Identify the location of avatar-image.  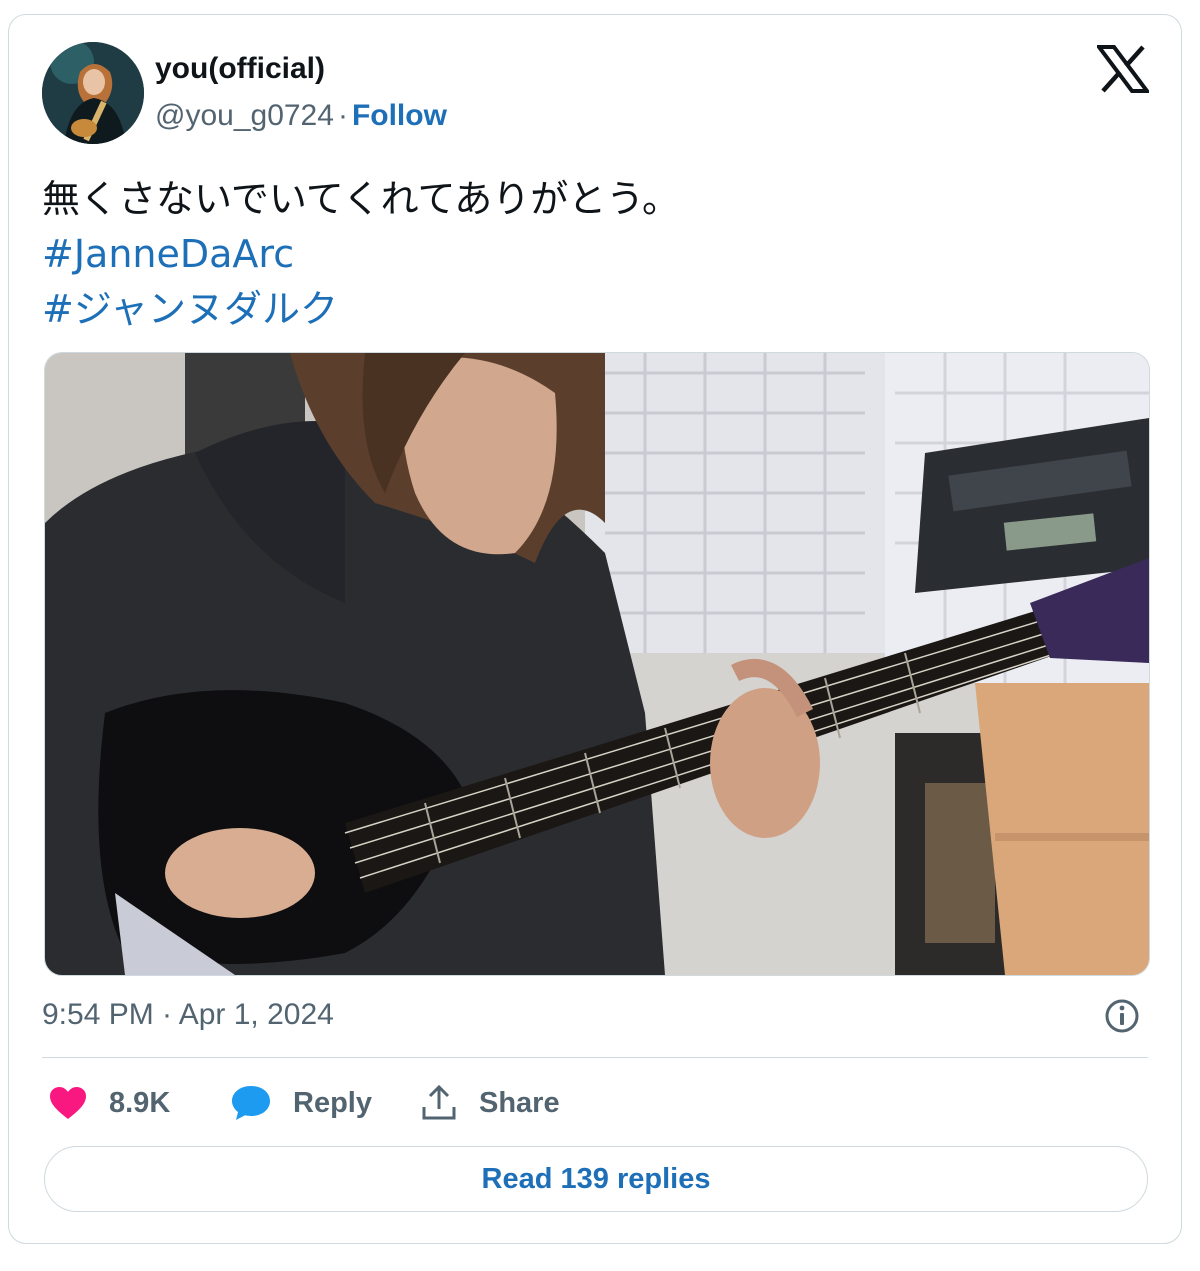
(93, 93).